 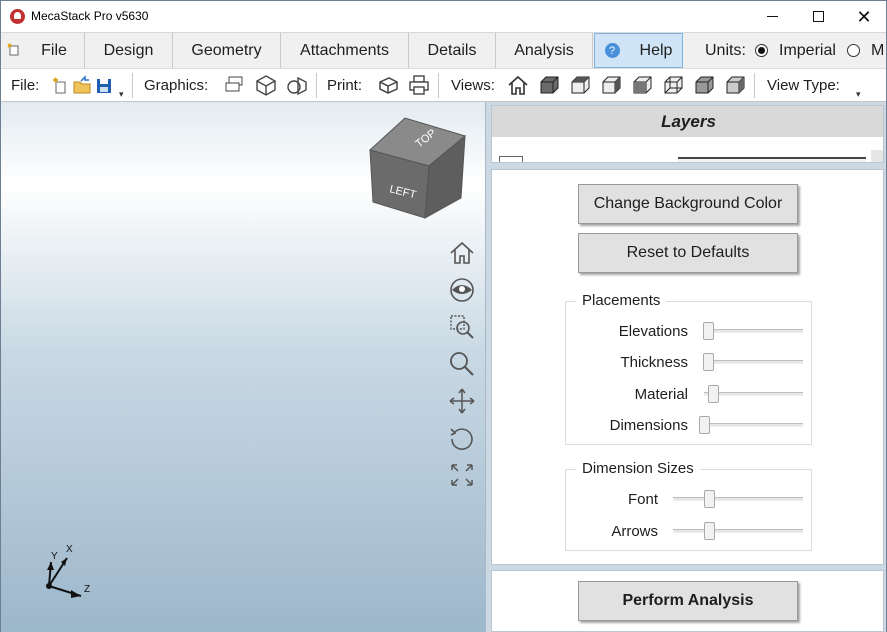 I want to click on zoom-window-icon, so click(x=462, y=327).